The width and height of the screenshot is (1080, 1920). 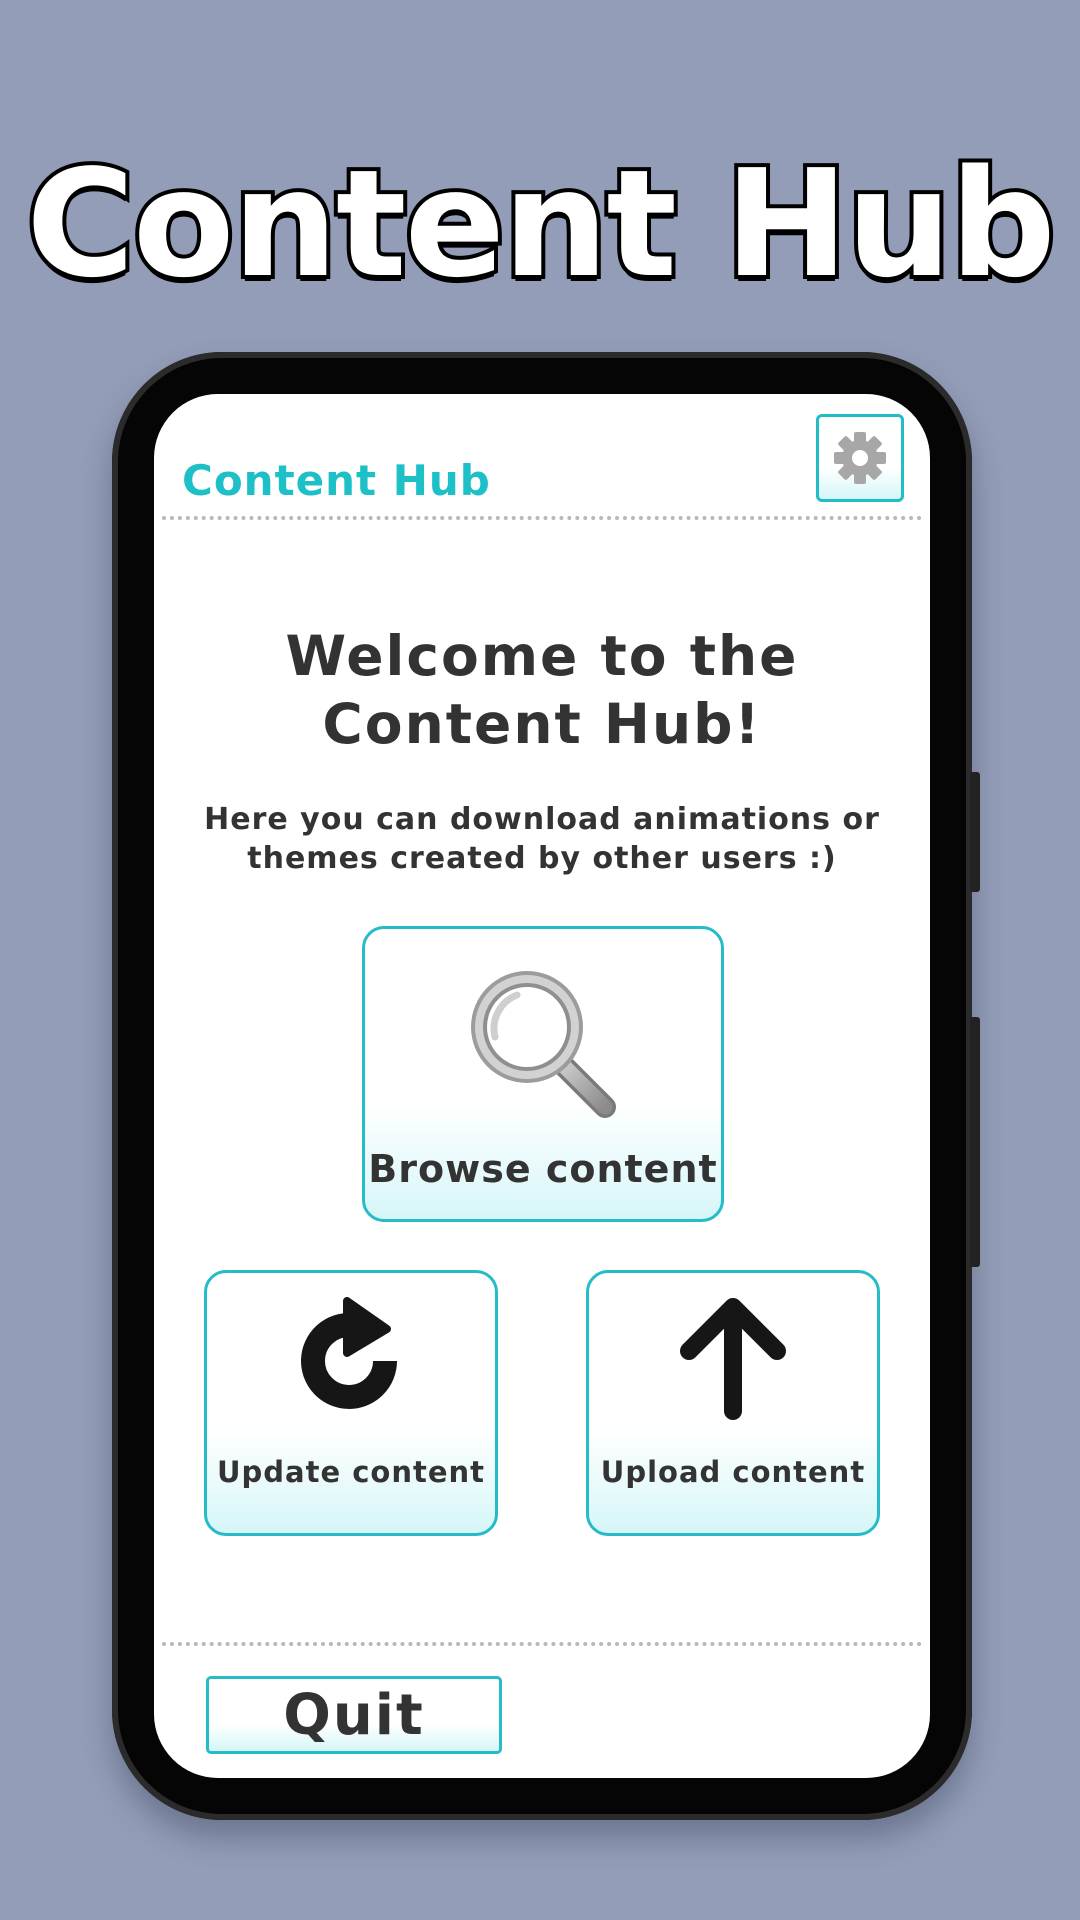 What do you see at coordinates (354, 1715) in the screenshot?
I see `quit-button: Quit` at bounding box center [354, 1715].